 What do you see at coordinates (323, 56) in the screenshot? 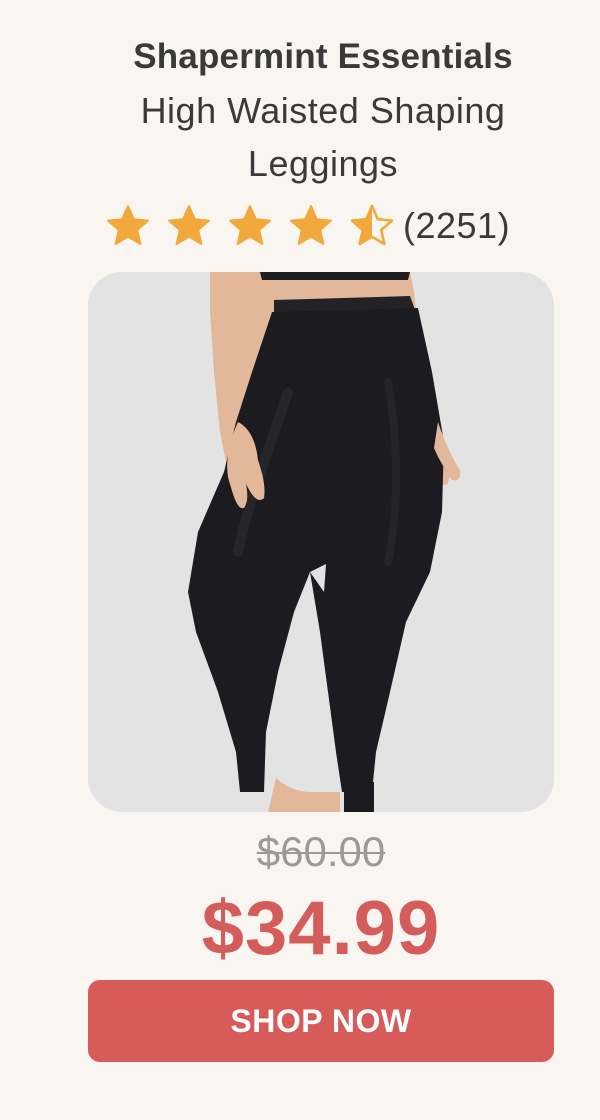
I see `brand-name: Shapermint Essentials` at bounding box center [323, 56].